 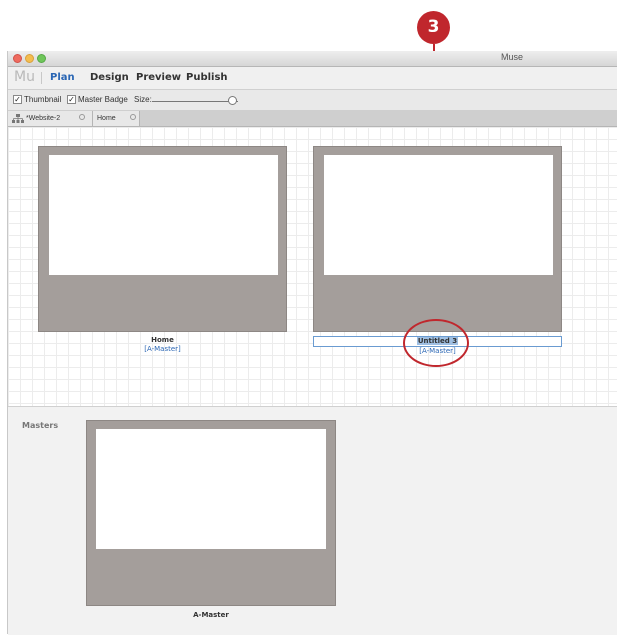 I want to click on title-bar: Muse, so click(x=312, y=59).